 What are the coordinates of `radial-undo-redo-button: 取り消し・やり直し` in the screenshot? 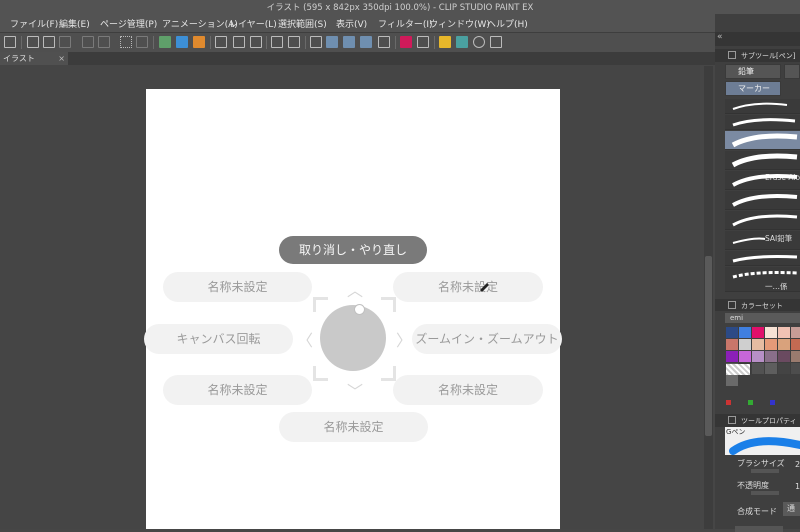 It's located at (353, 250).